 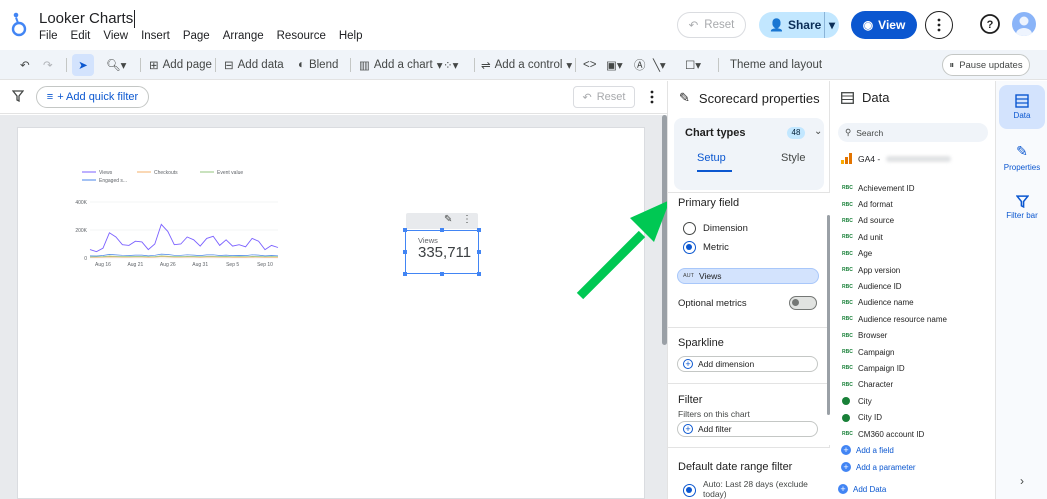 I want to click on filter-icon, so click(x=18, y=96).